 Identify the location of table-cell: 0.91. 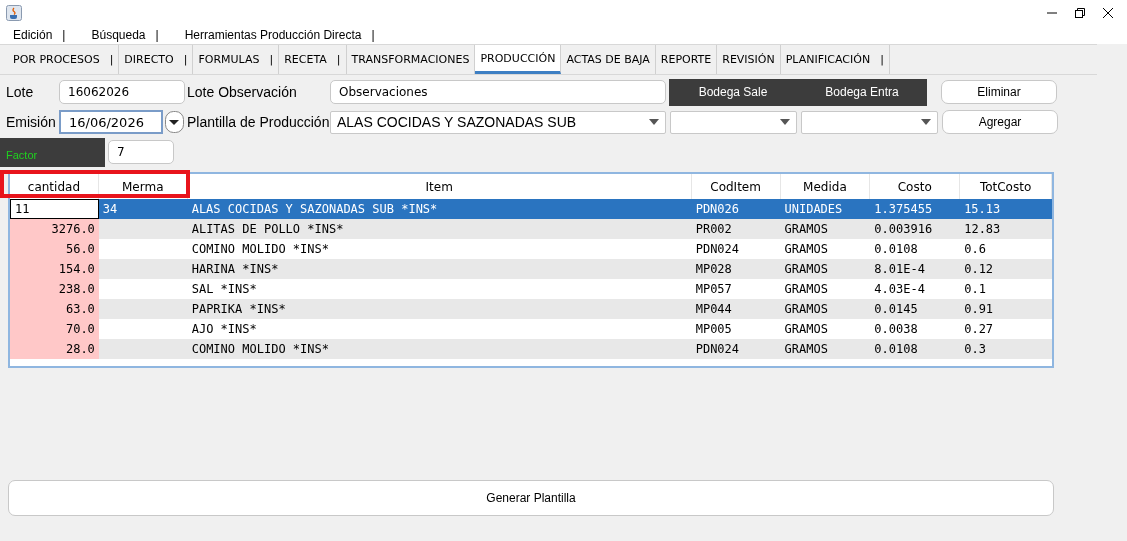
(1006, 309).